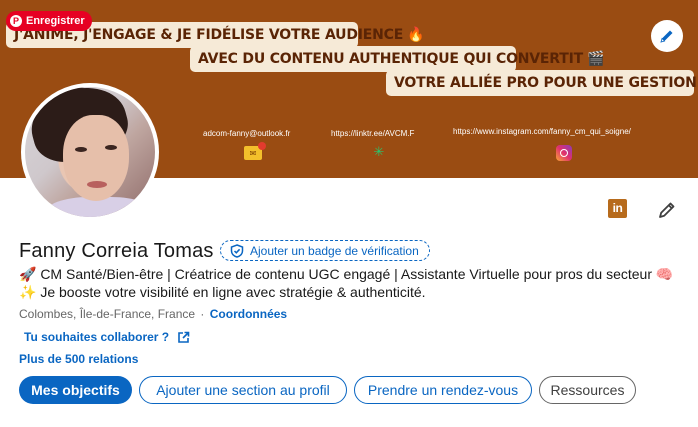  Describe the element at coordinates (416, 35) in the screenshot. I see `fire-icon: 🔥` at that location.